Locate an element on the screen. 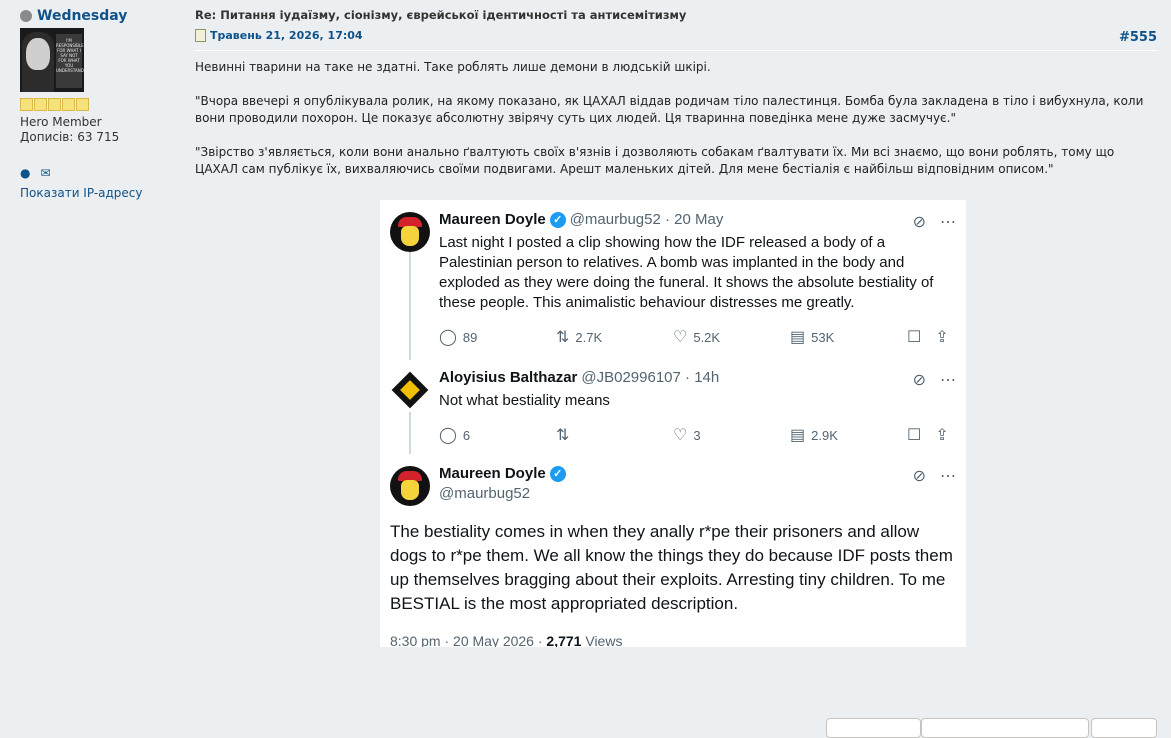 This screenshot has width=1171, height=738. tweet-header: Maureen Doyle ✓ is located at coordinates (502, 473).